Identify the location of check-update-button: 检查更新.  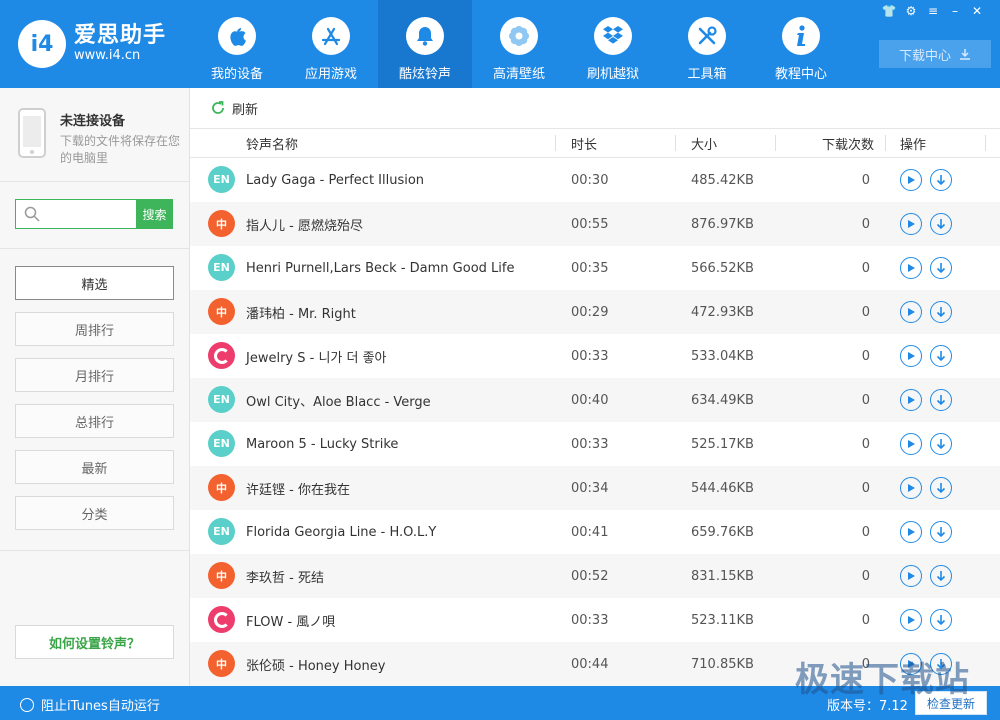
(951, 703).